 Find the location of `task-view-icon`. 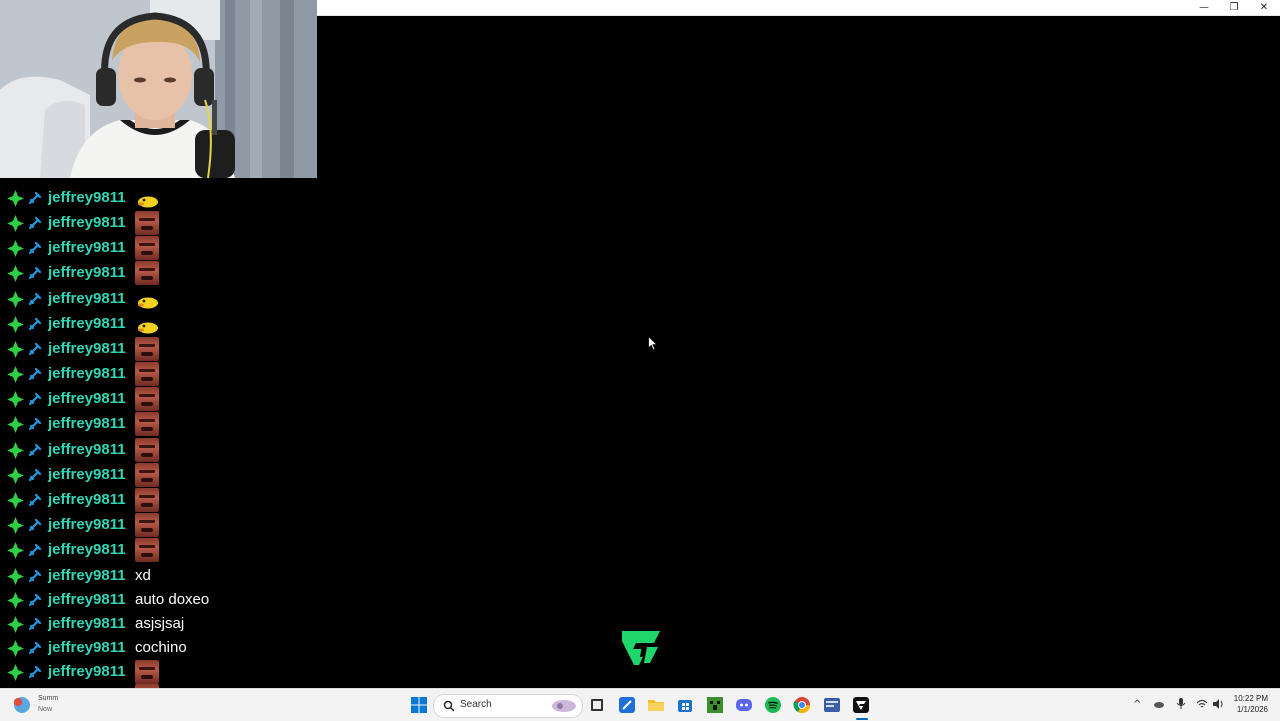

task-view-icon is located at coordinates (597, 705).